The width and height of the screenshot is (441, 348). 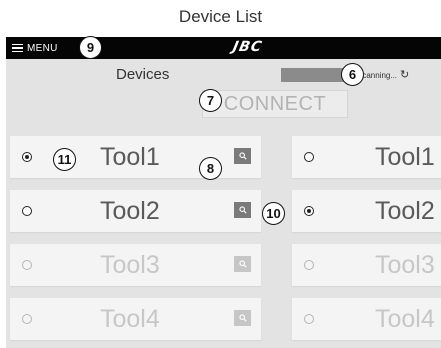 I want to click on callout-marker: 10, so click(x=273, y=213).